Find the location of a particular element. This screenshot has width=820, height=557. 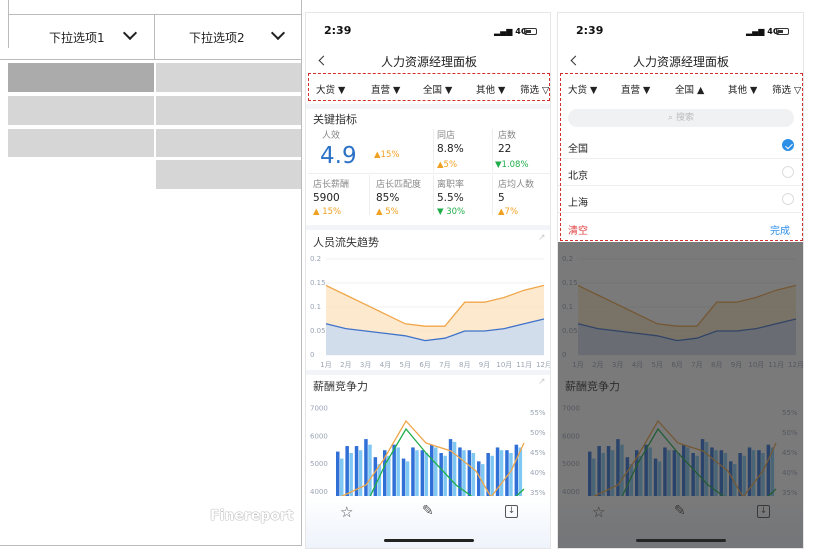

x-tick-label: 9月 is located at coordinates (484, 365).